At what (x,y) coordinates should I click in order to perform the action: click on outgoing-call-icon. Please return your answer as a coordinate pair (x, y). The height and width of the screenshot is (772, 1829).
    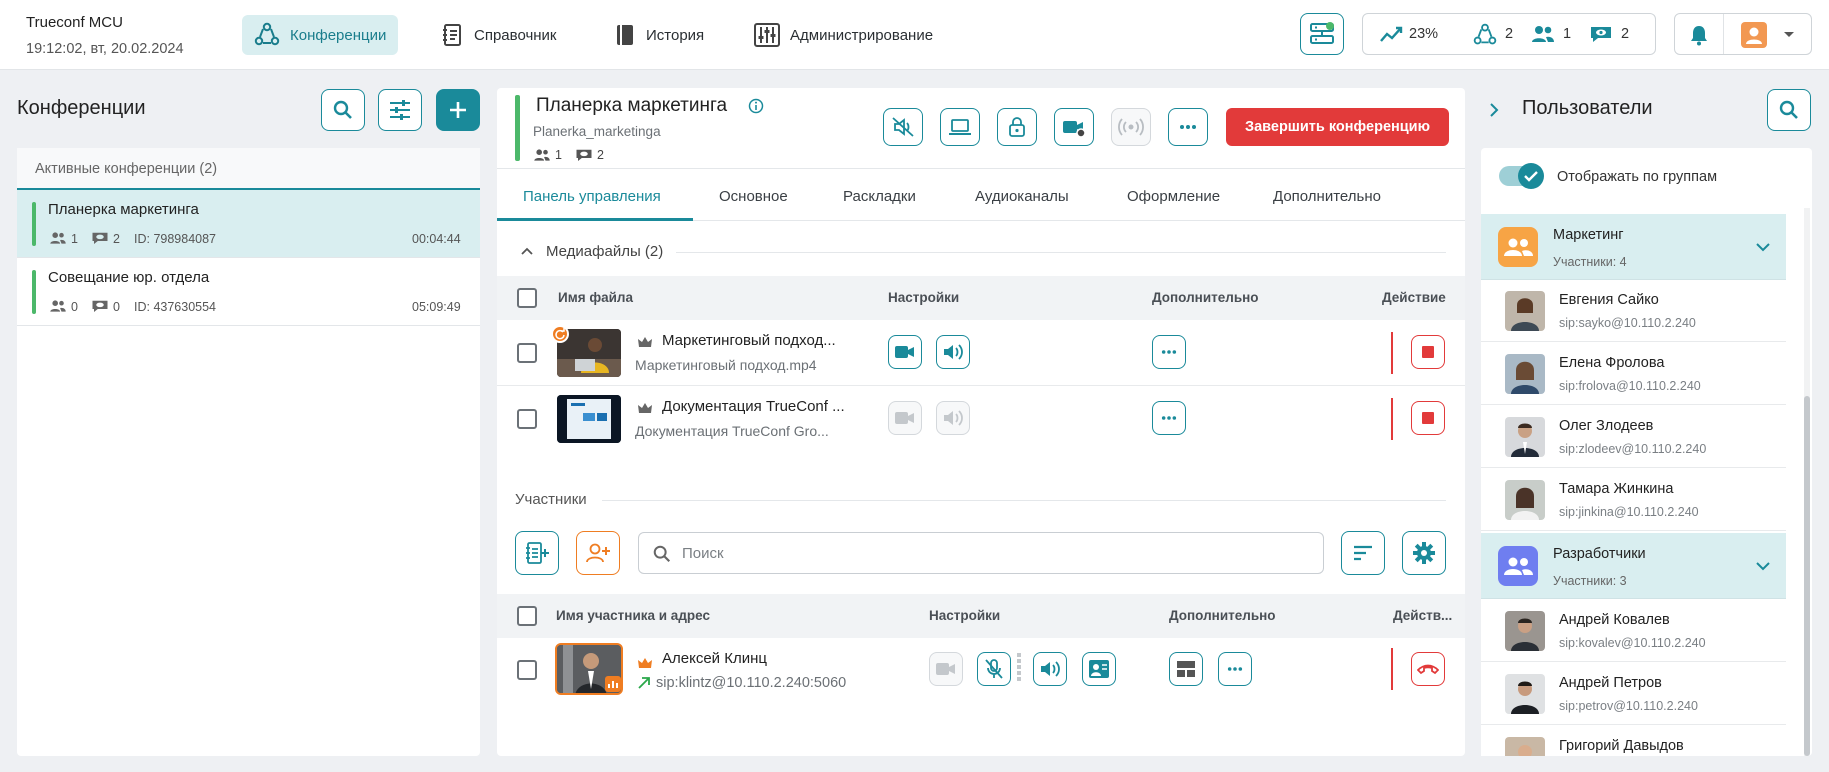
    Looking at the image, I should click on (644, 683).